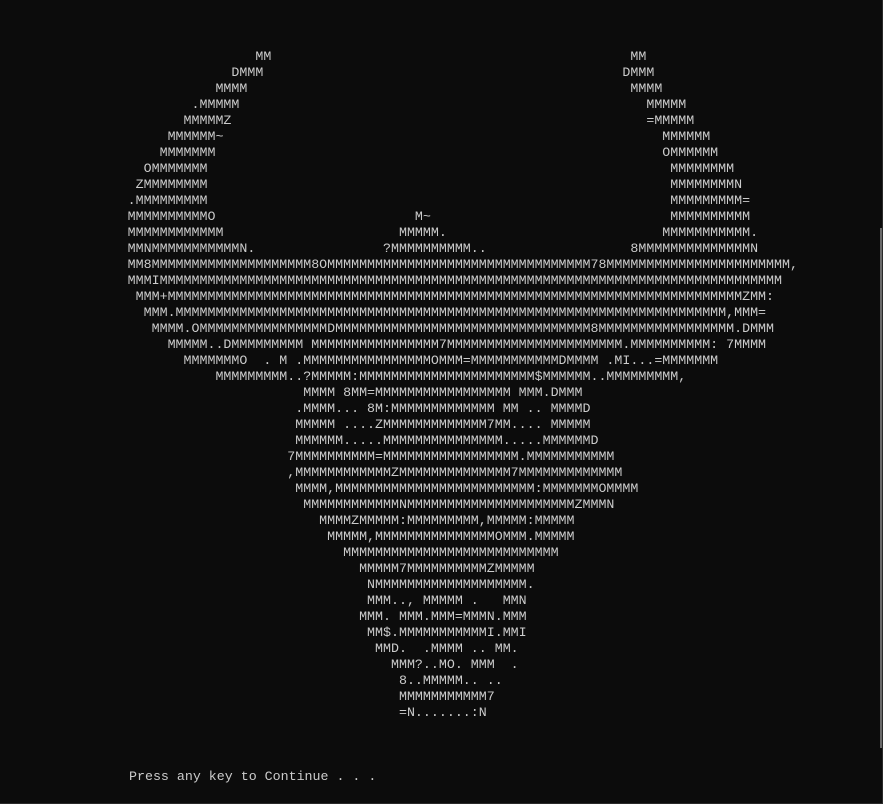 The height and width of the screenshot is (804, 883). Describe the element at coordinates (267, 568) in the screenshot. I see `ascii-art-line: MMMMM7MMMMMMMMMMZMMMMM` at that location.